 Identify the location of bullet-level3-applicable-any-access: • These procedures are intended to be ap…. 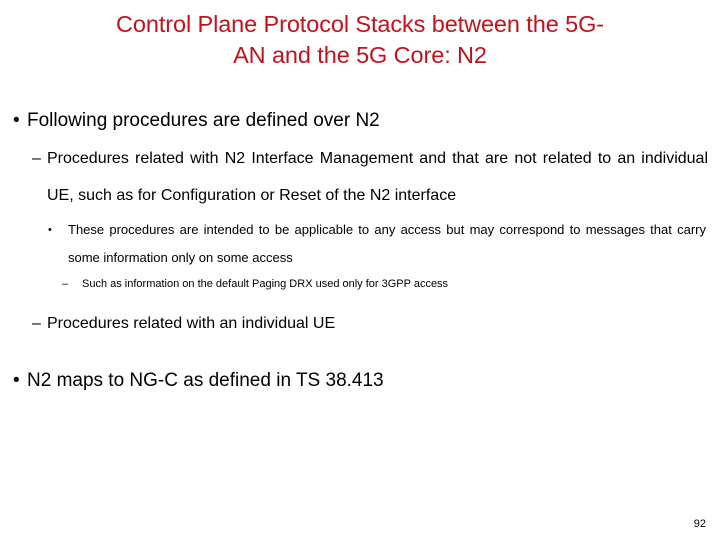
(360, 244).